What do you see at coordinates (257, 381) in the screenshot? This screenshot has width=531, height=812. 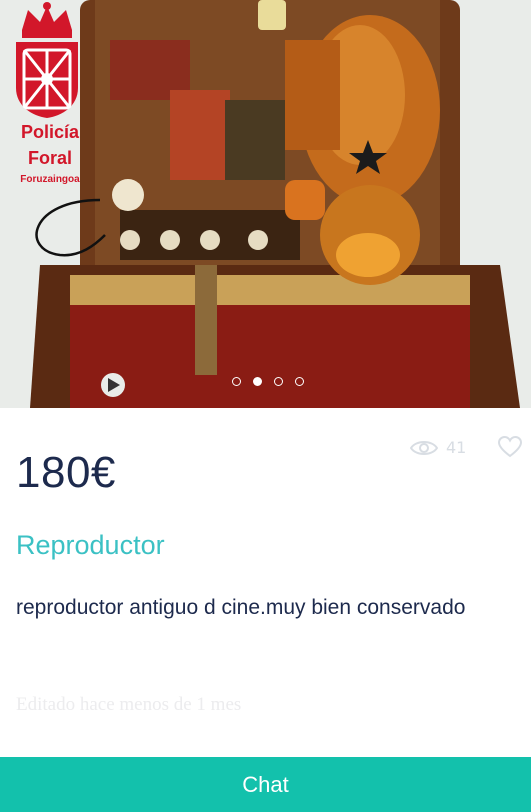 I see `pagination-dot-active` at bounding box center [257, 381].